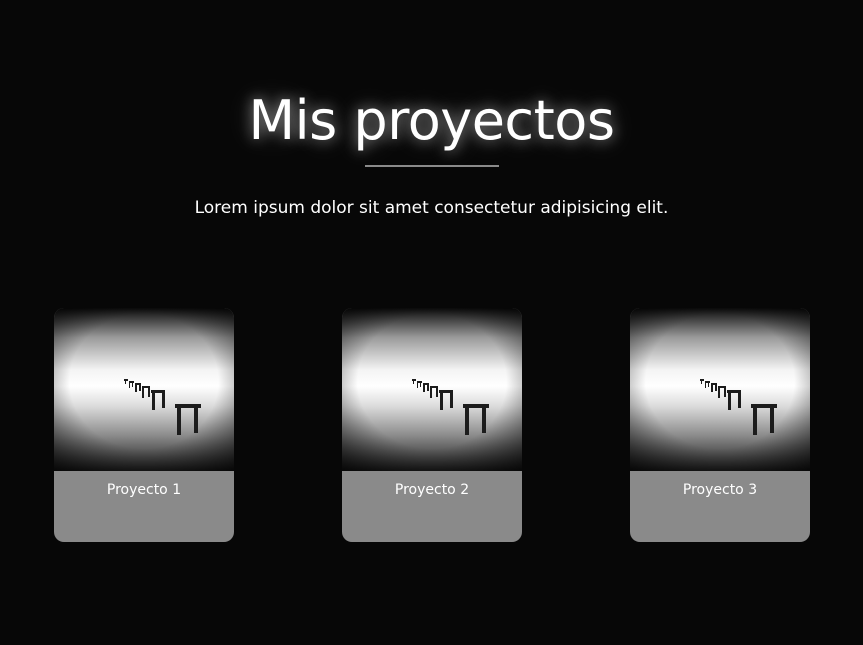 This screenshot has width=863, height=645. What do you see at coordinates (432, 166) in the screenshot?
I see `title-divider` at bounding box center [432, 166].